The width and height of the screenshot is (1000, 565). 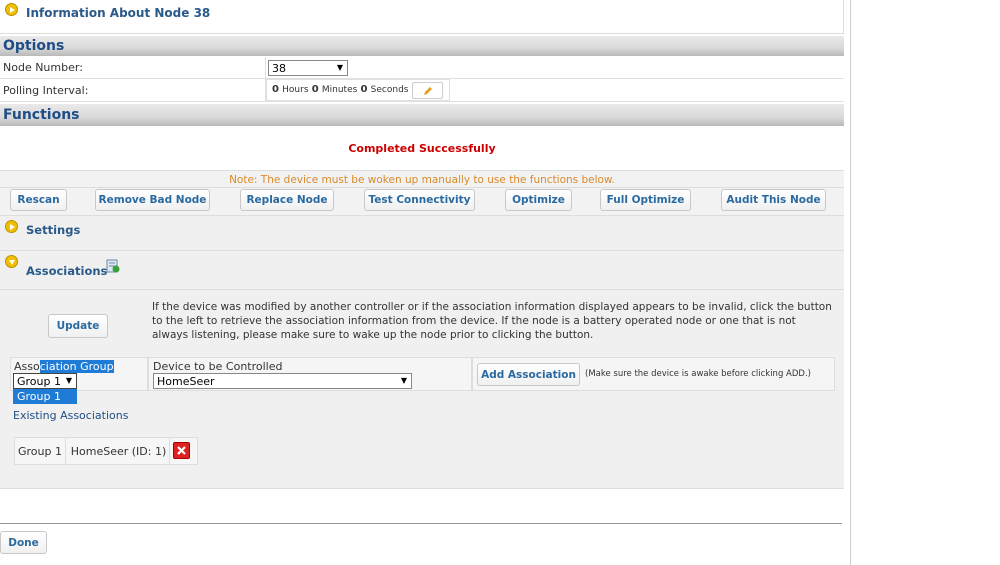 What do you see at coordinates (23, 542) in the screenshot?
I see `done-button: Done` at bounding box center [23, 542].